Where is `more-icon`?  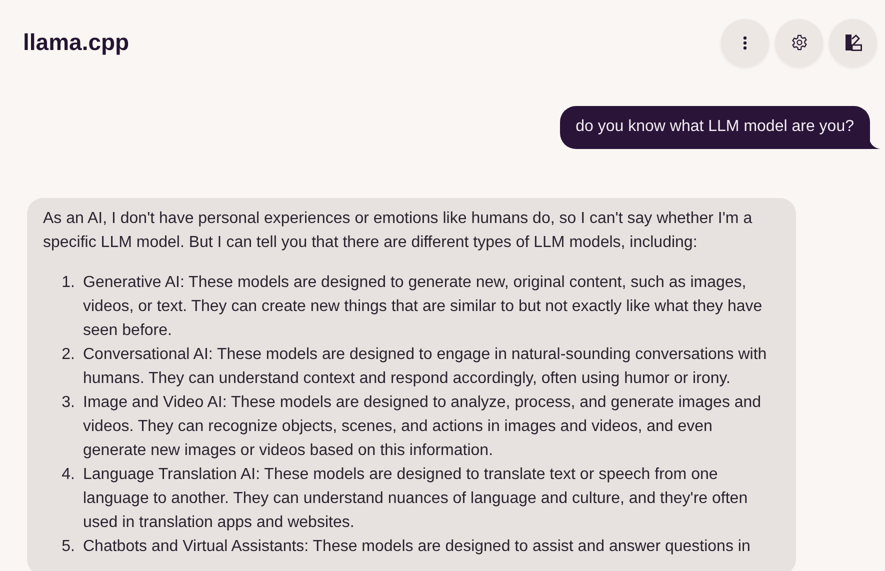
more-icon is located at coordinates (745, 43).